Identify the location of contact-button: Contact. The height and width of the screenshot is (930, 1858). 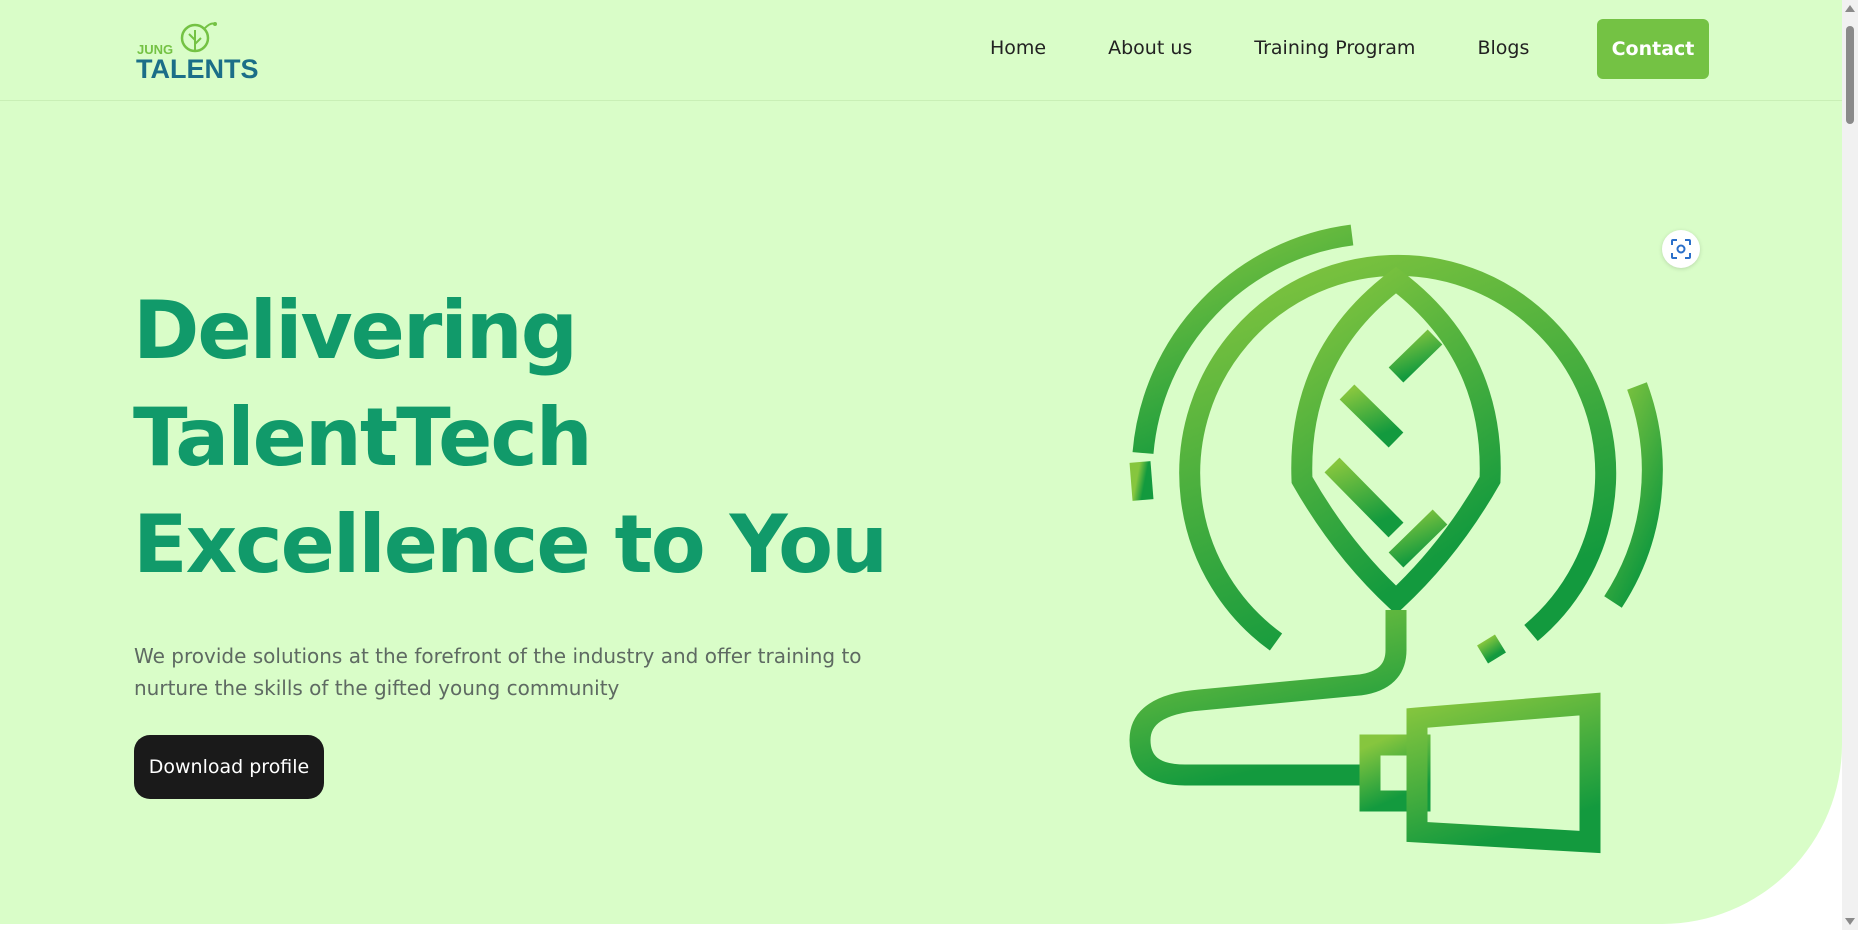
(1653, 49).